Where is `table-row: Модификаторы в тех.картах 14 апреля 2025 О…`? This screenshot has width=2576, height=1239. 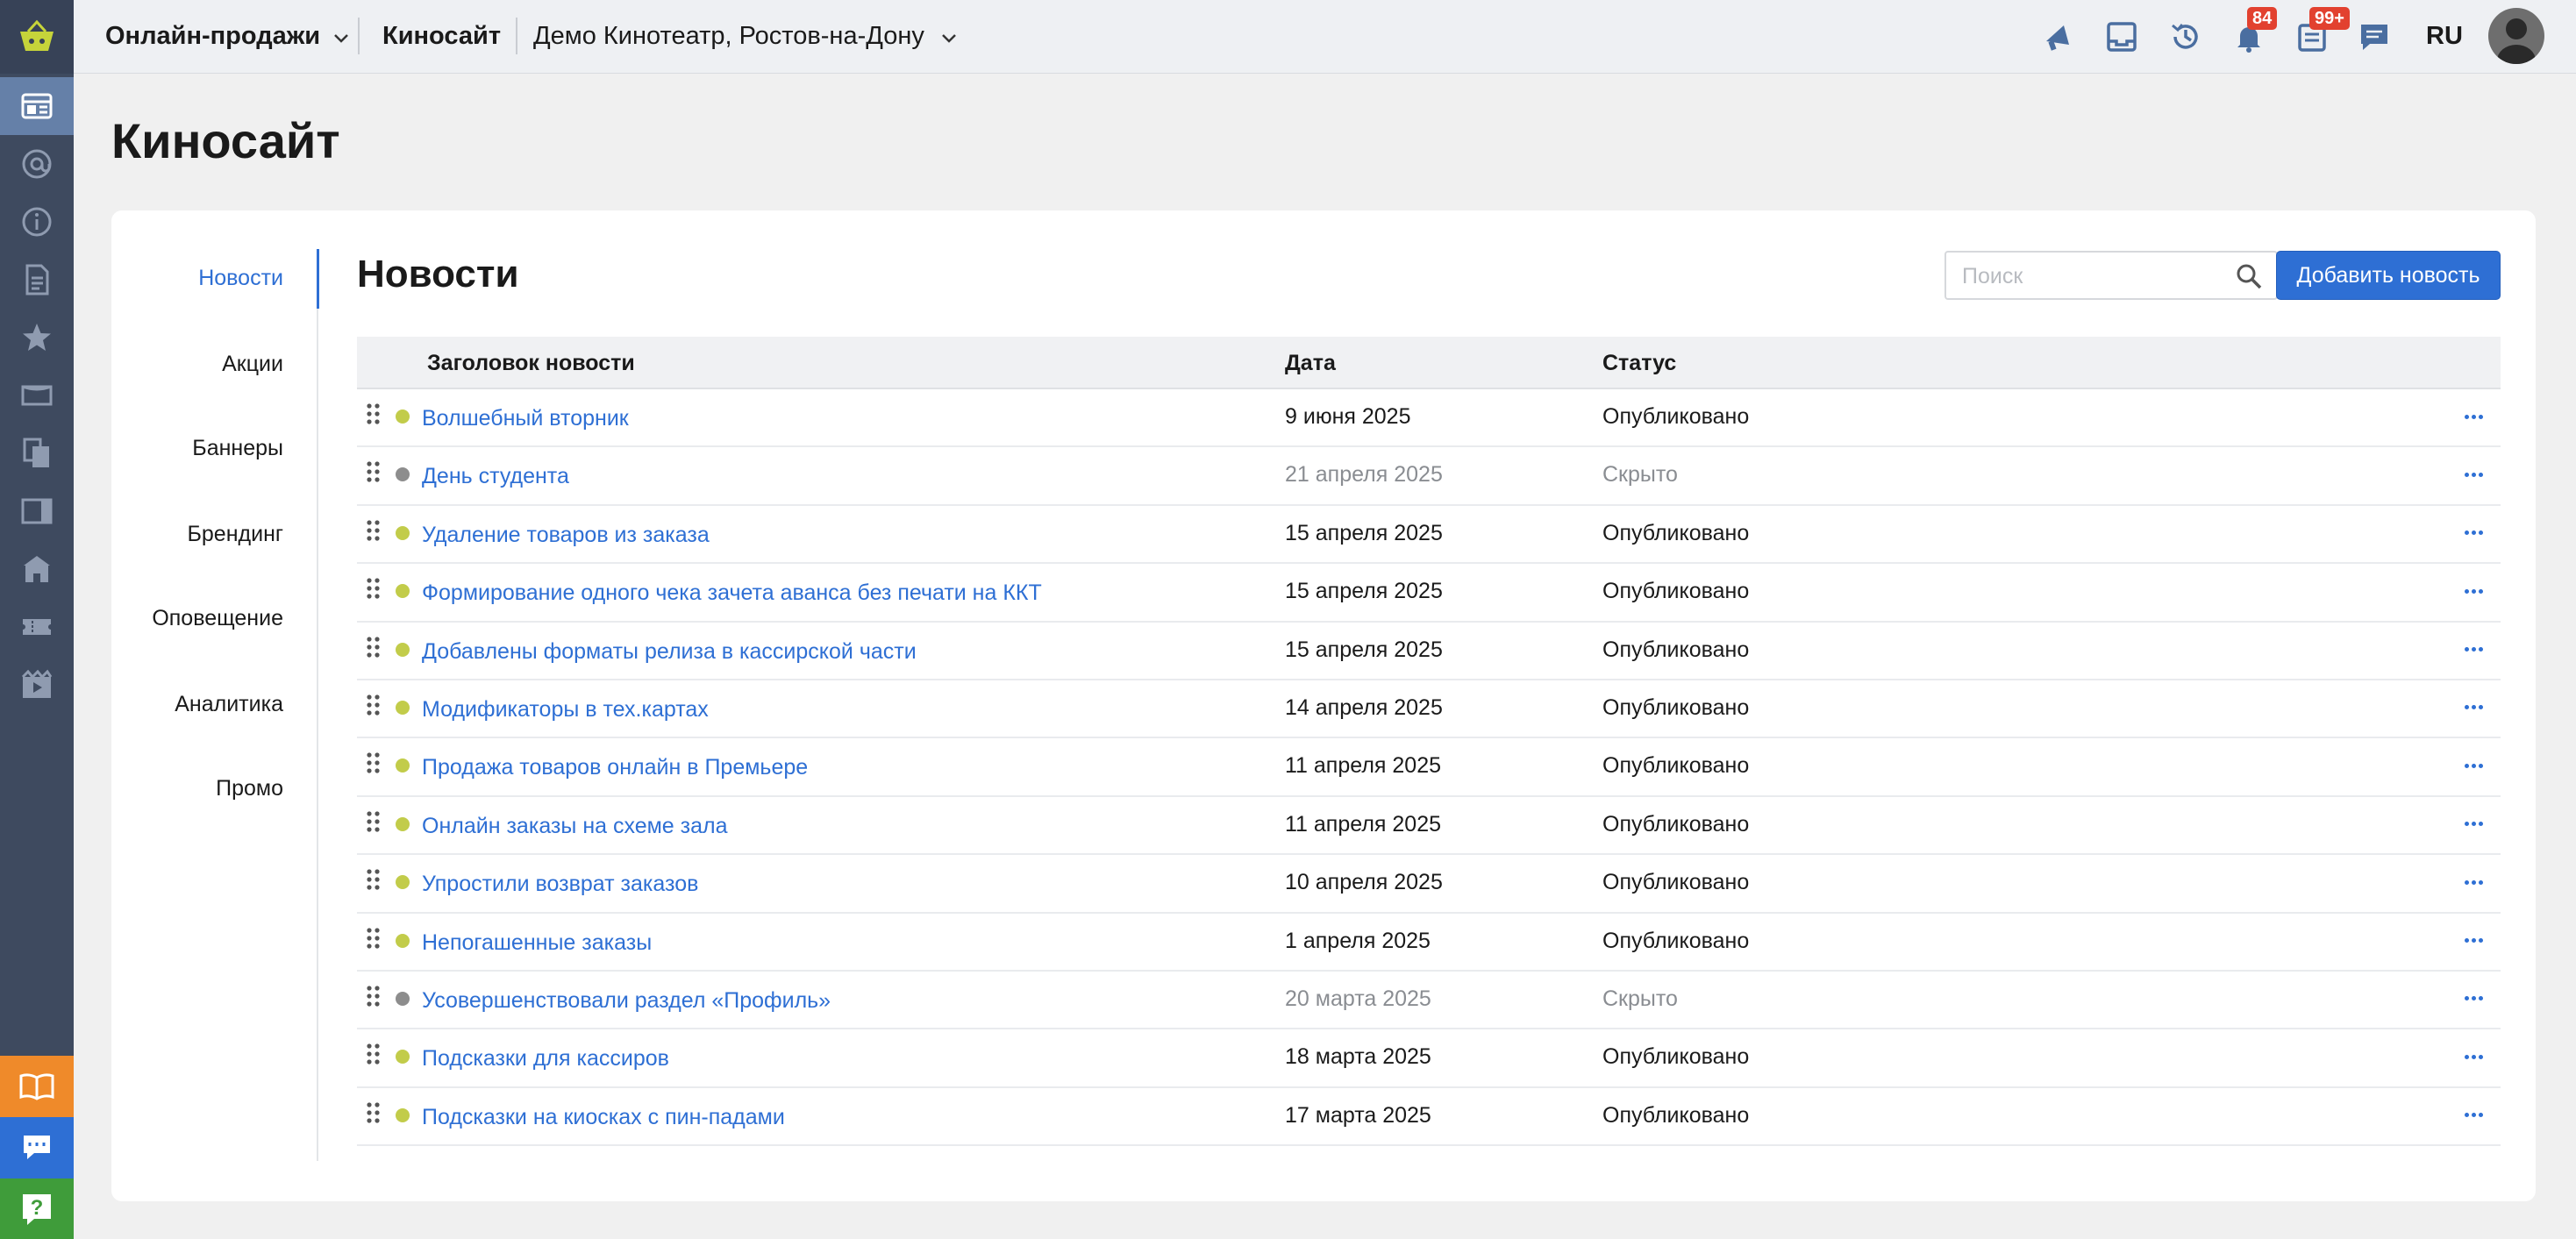
table-row: Модификаторы в тех.картах 14 апреля 2025 О… is located at coordinates (1429, 709).